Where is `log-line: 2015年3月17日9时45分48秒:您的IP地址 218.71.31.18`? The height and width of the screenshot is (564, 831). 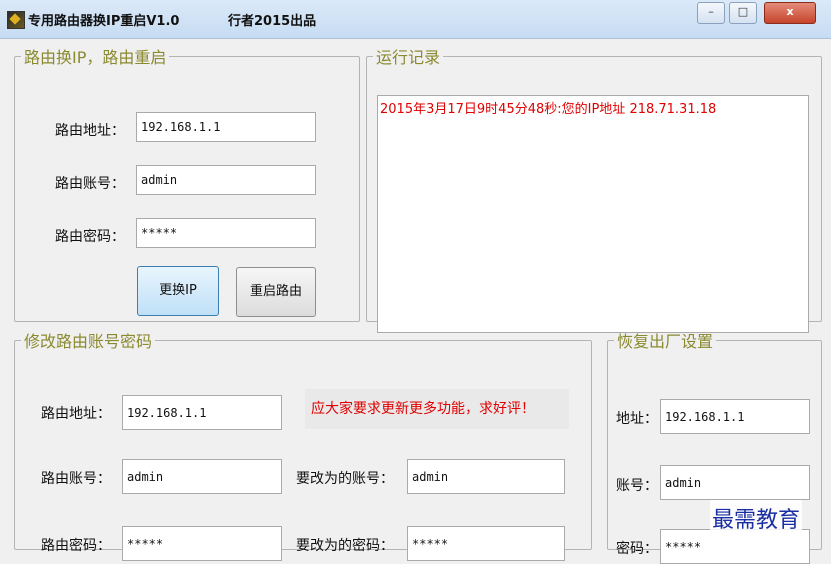 log-line: 2015年3月17日9时45分48秒:您的IP地址 218.71.31.18 is located at coordinates (548, 109).